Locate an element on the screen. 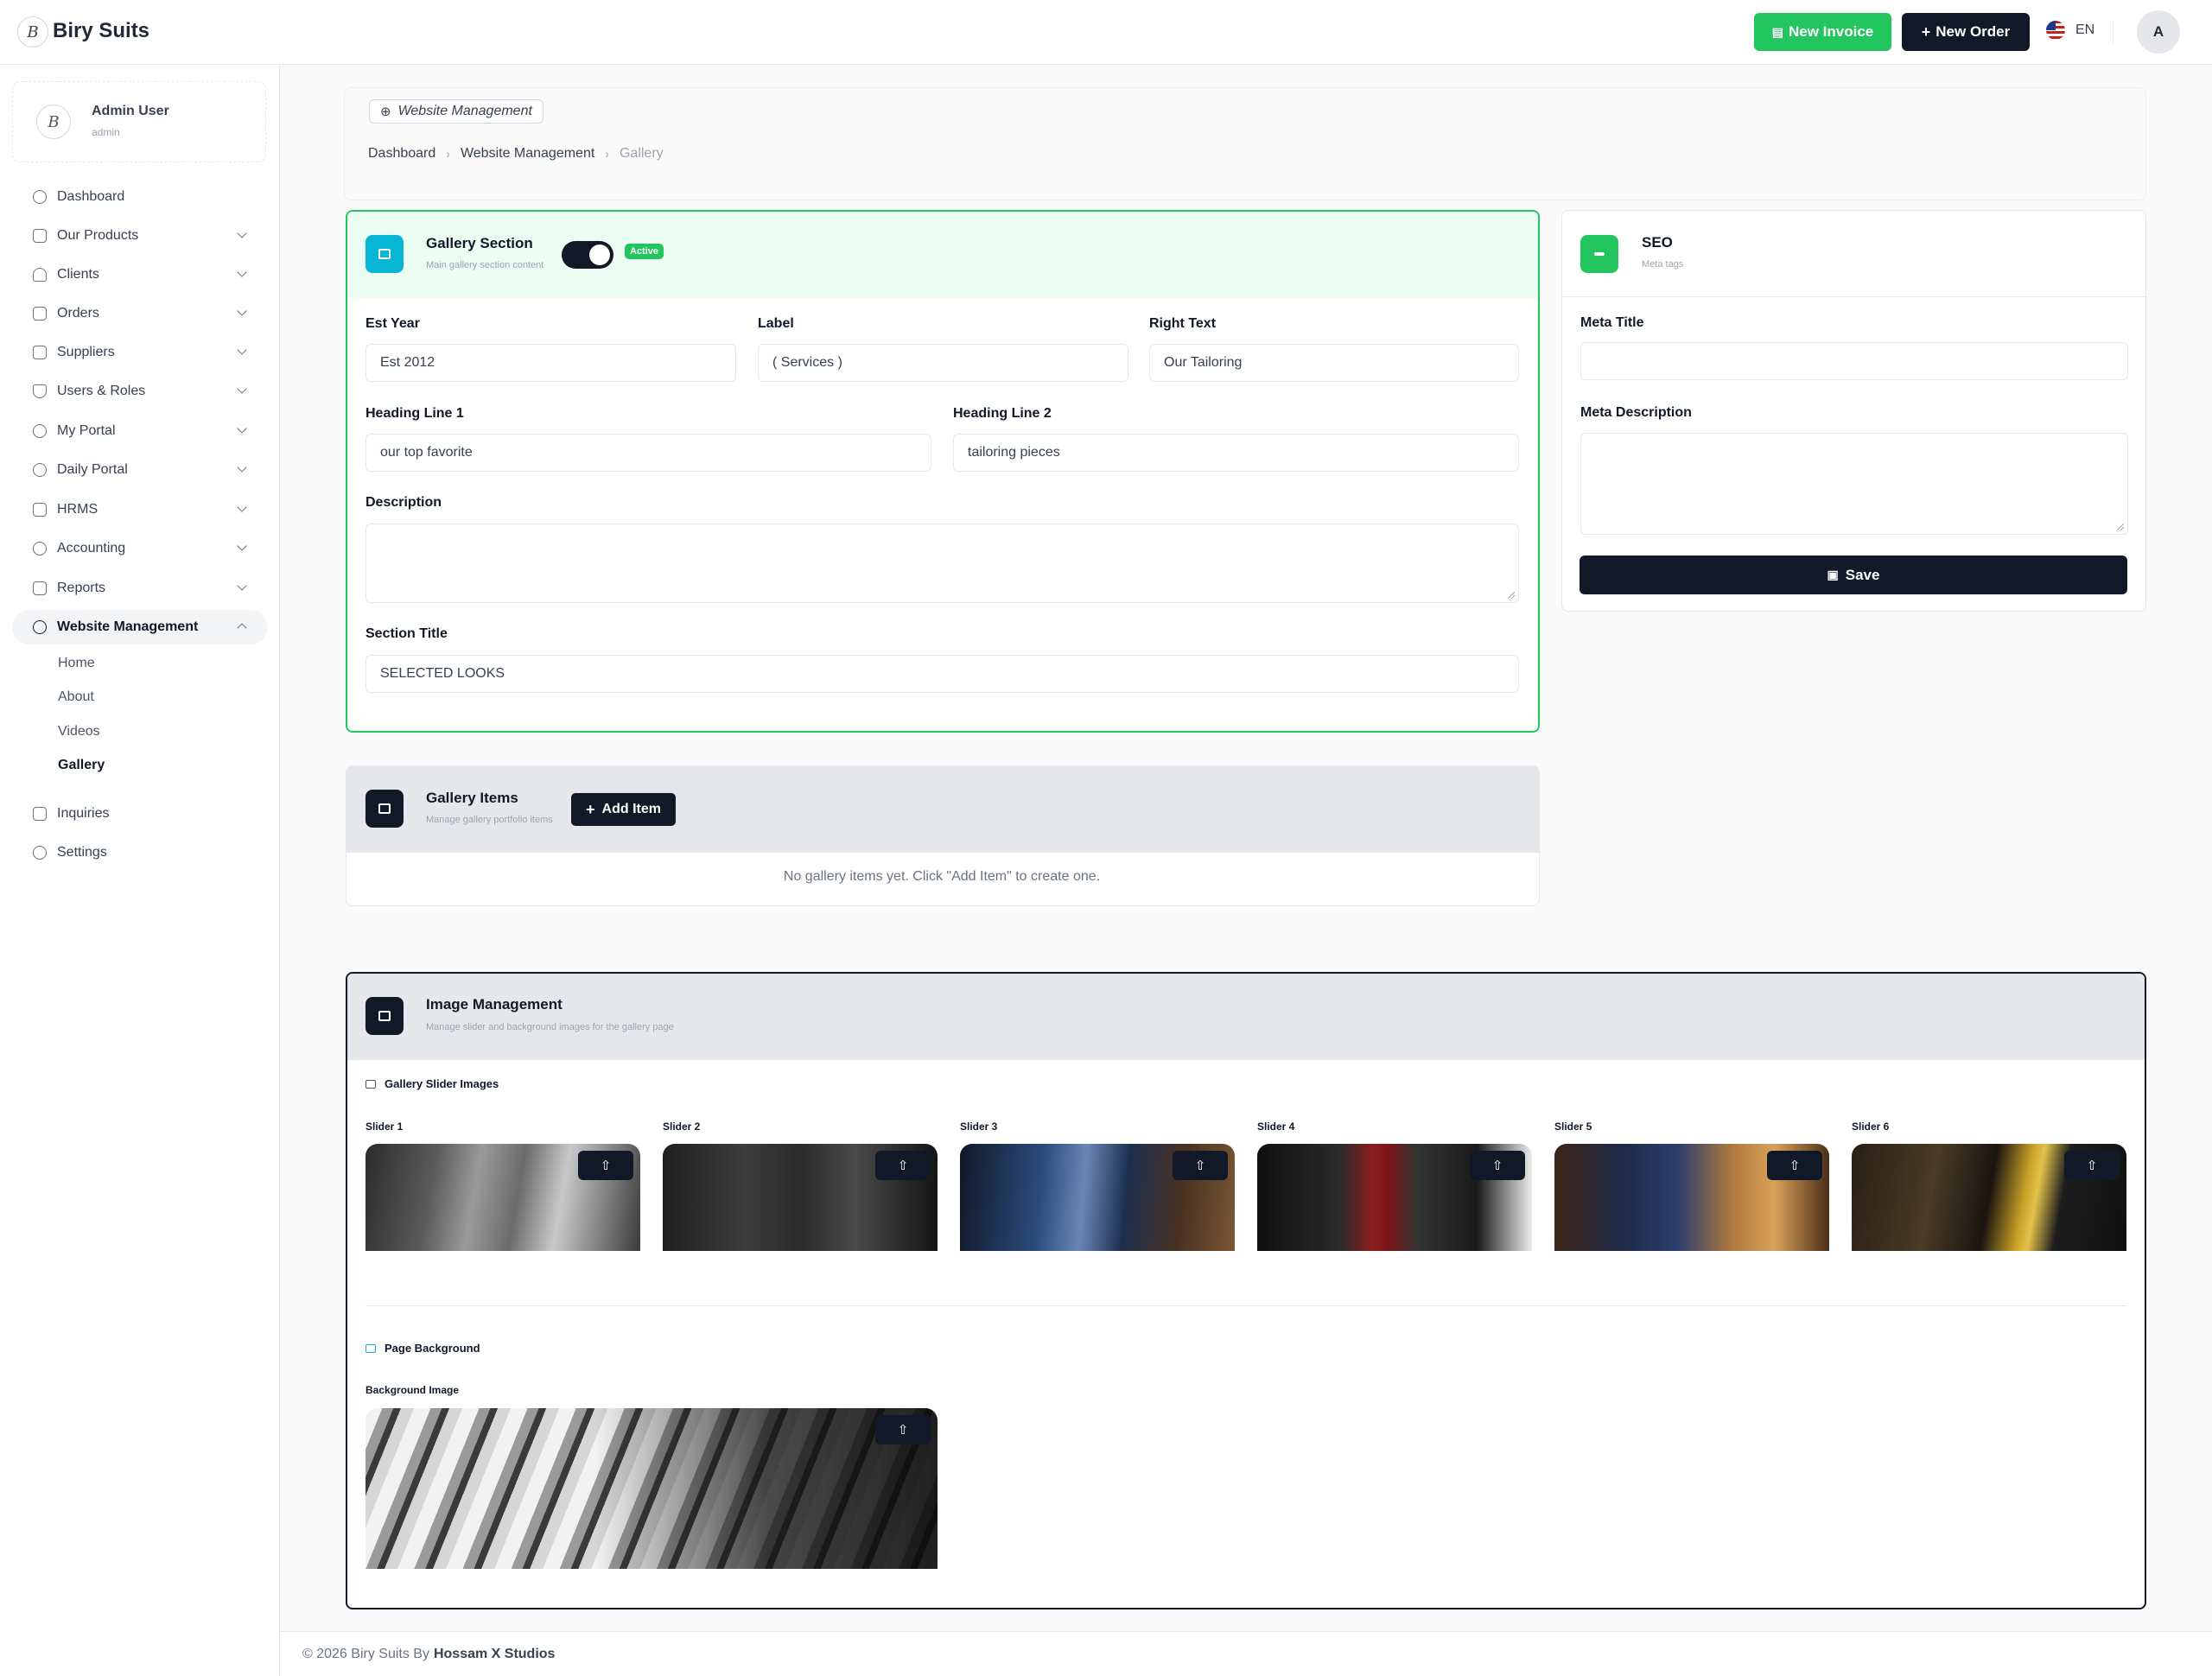 The height and width of the screenshot is (1676, 2212). new-invoice-label: New Invoice is located at coordinates (1831, 32).